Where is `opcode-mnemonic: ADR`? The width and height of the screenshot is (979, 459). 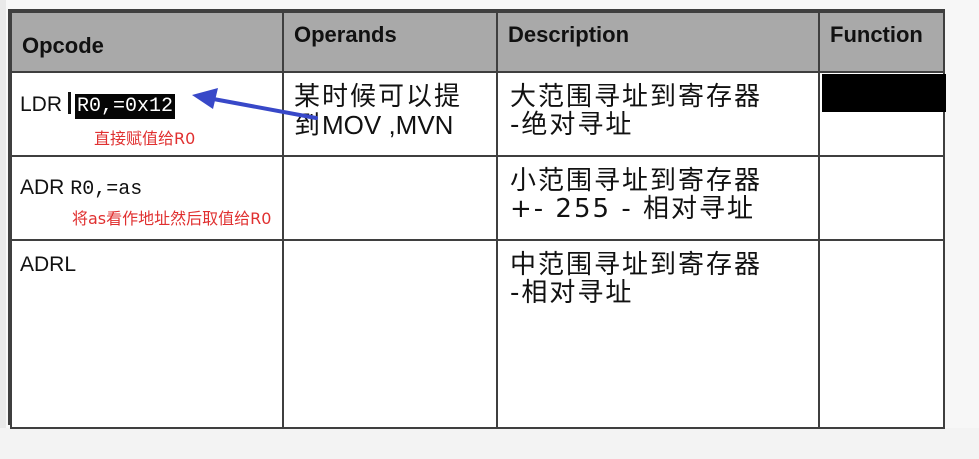 opcode-mnemonic: ADR is located at coordinates (42, 187).